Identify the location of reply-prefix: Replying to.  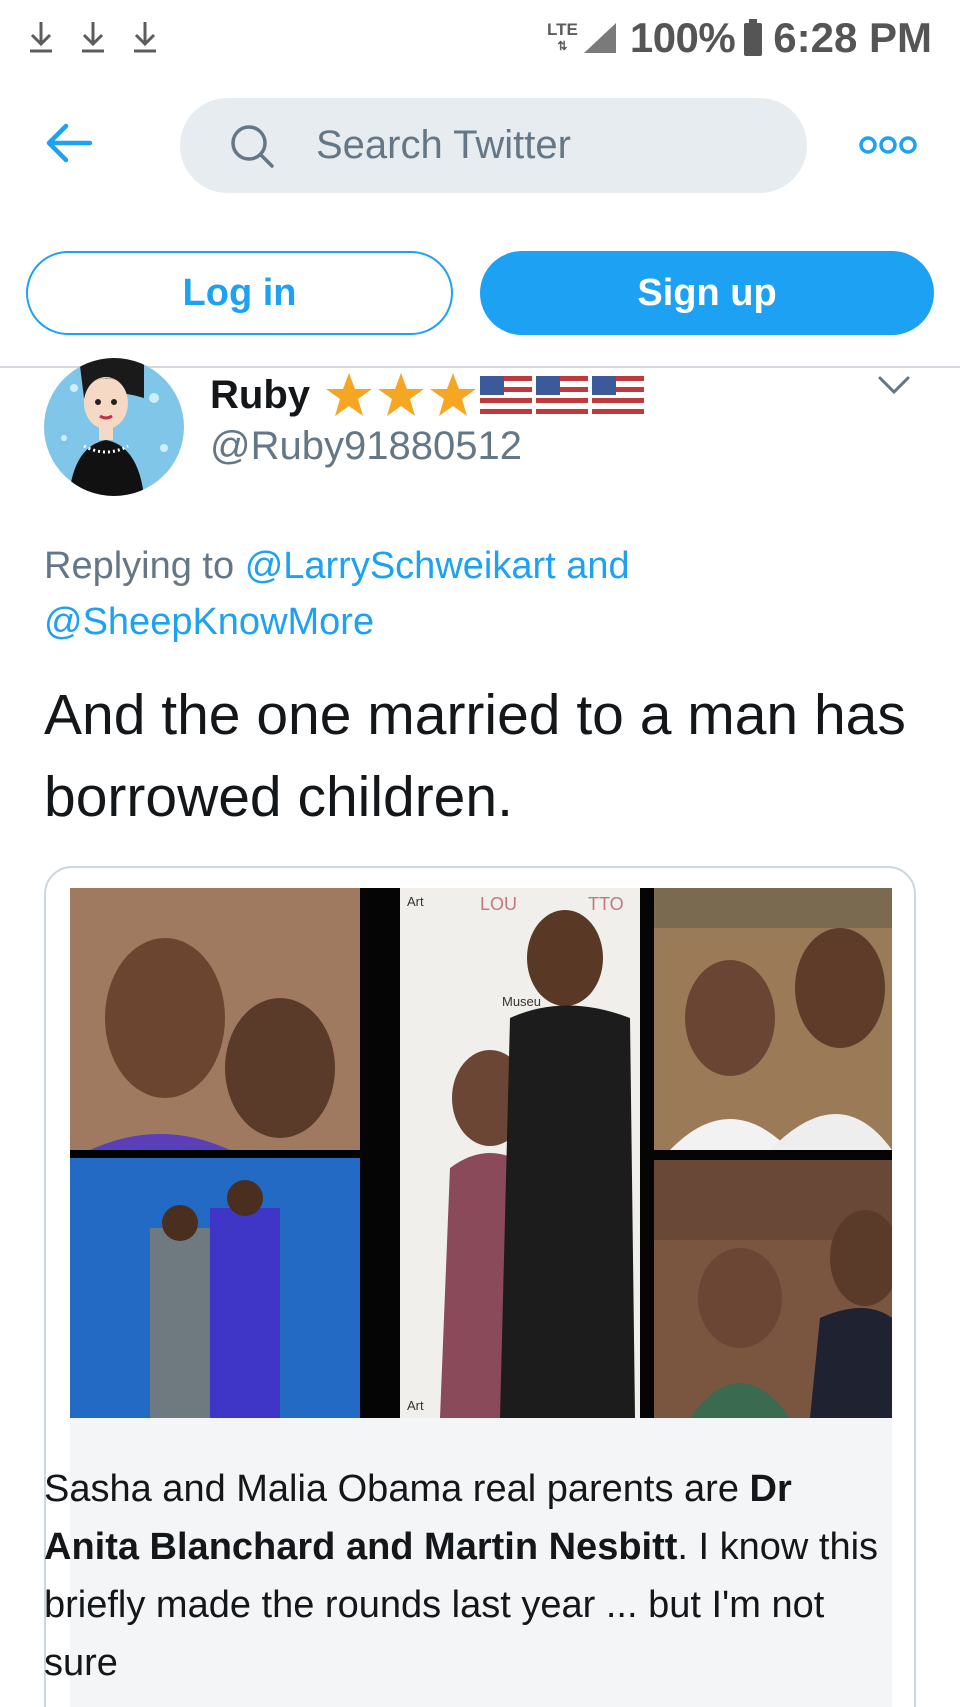
(139, 566).